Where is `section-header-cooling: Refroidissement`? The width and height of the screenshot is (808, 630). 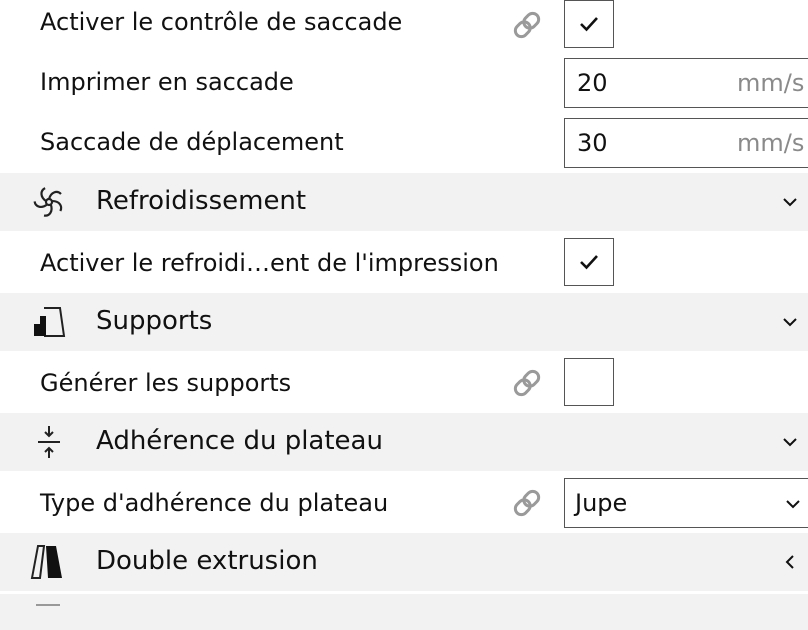
section-header-cooling: Refroidissement is located at coordinates (404, 202).